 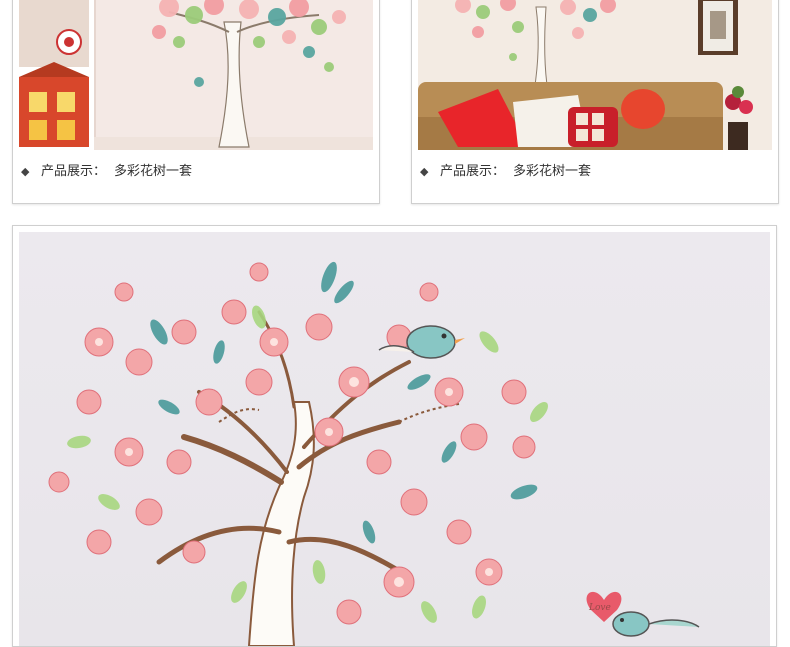 I want to click on product-card-left: ◆ 产品展示： 多彩花树一套, so click(x=196, y=102).